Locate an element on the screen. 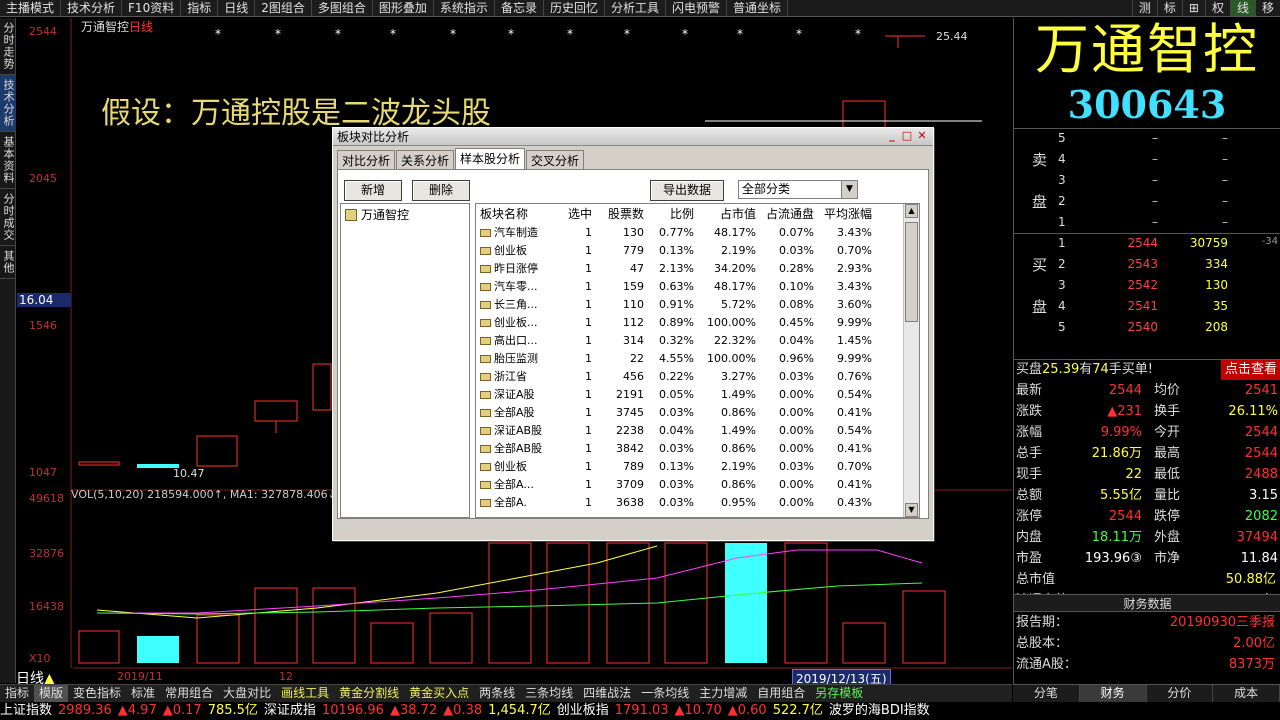 The width and height of the screenshot is (1280, 720). tool-button: 移 is located at coordinates (1267, 8).